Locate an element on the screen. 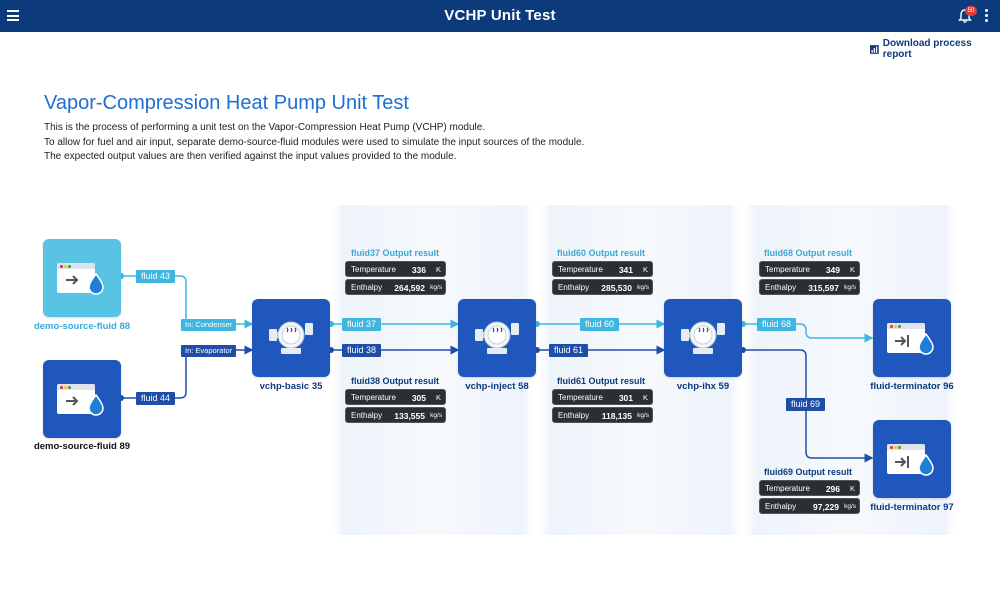 The width and height of the screenshot is (1000, 602). result-enthalpy-fluid69: Enthalpy 97,229 kg/s is located at coordinates (809, 506).